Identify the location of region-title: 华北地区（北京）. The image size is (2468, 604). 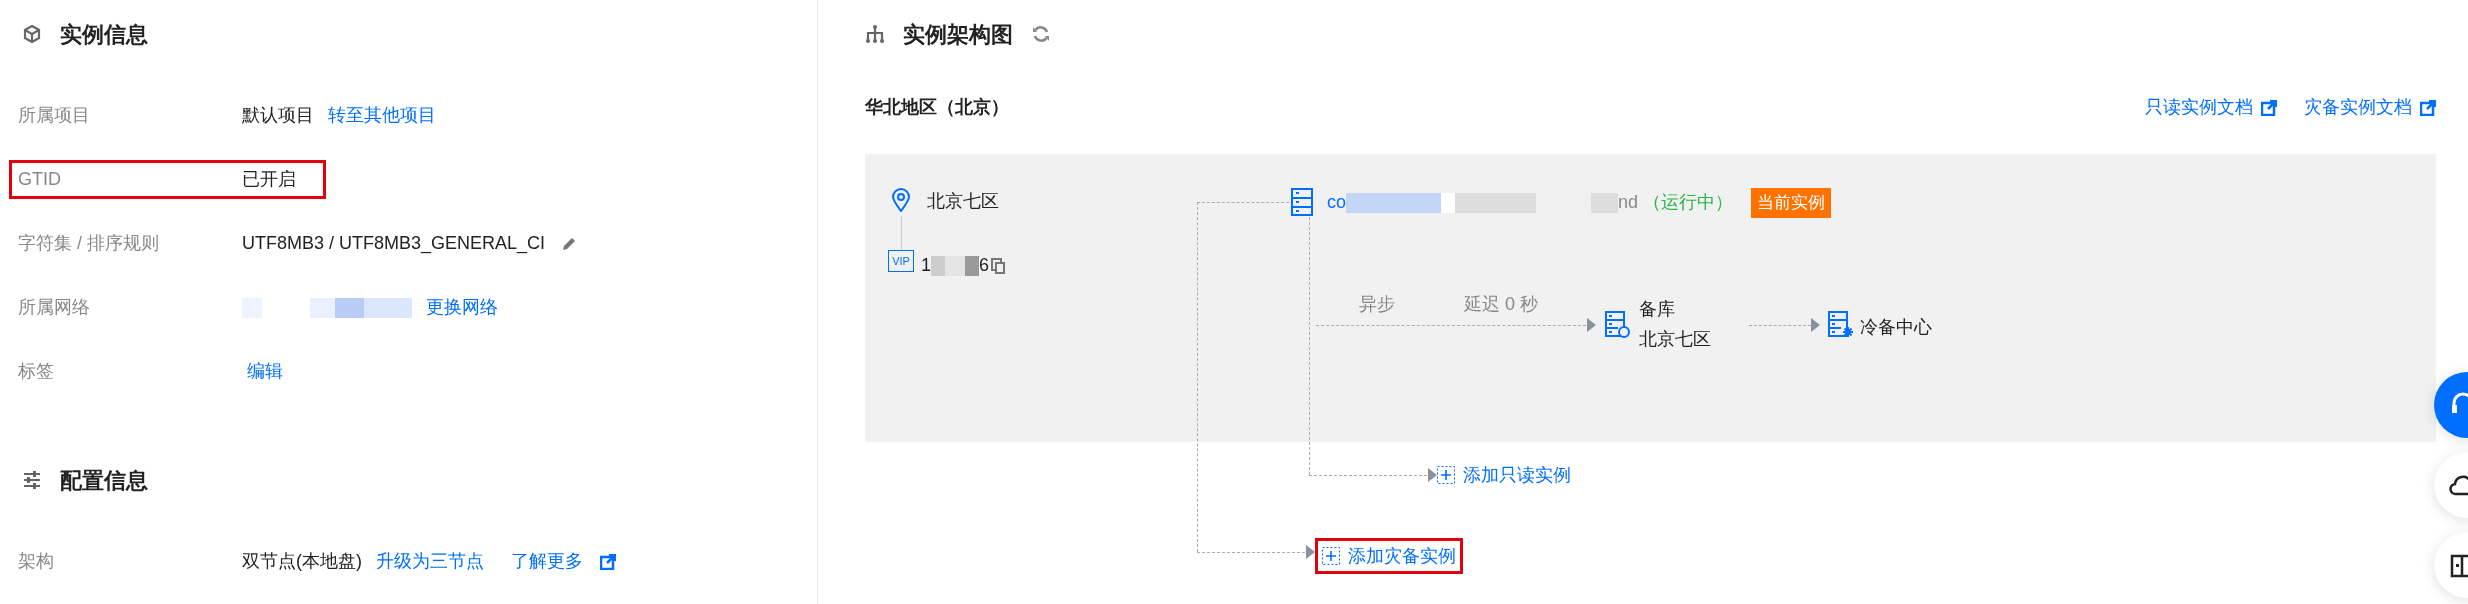
(937, 107).